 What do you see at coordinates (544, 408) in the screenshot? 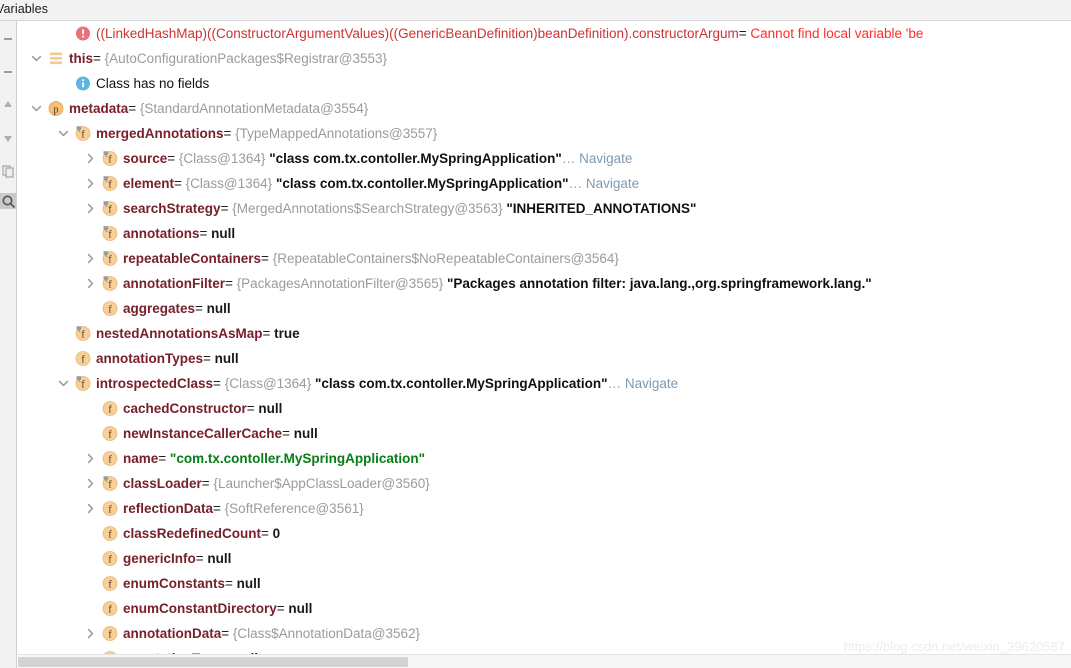
I see `tree-row: f cachedConstructor= null` at bounding box center [544, 408].